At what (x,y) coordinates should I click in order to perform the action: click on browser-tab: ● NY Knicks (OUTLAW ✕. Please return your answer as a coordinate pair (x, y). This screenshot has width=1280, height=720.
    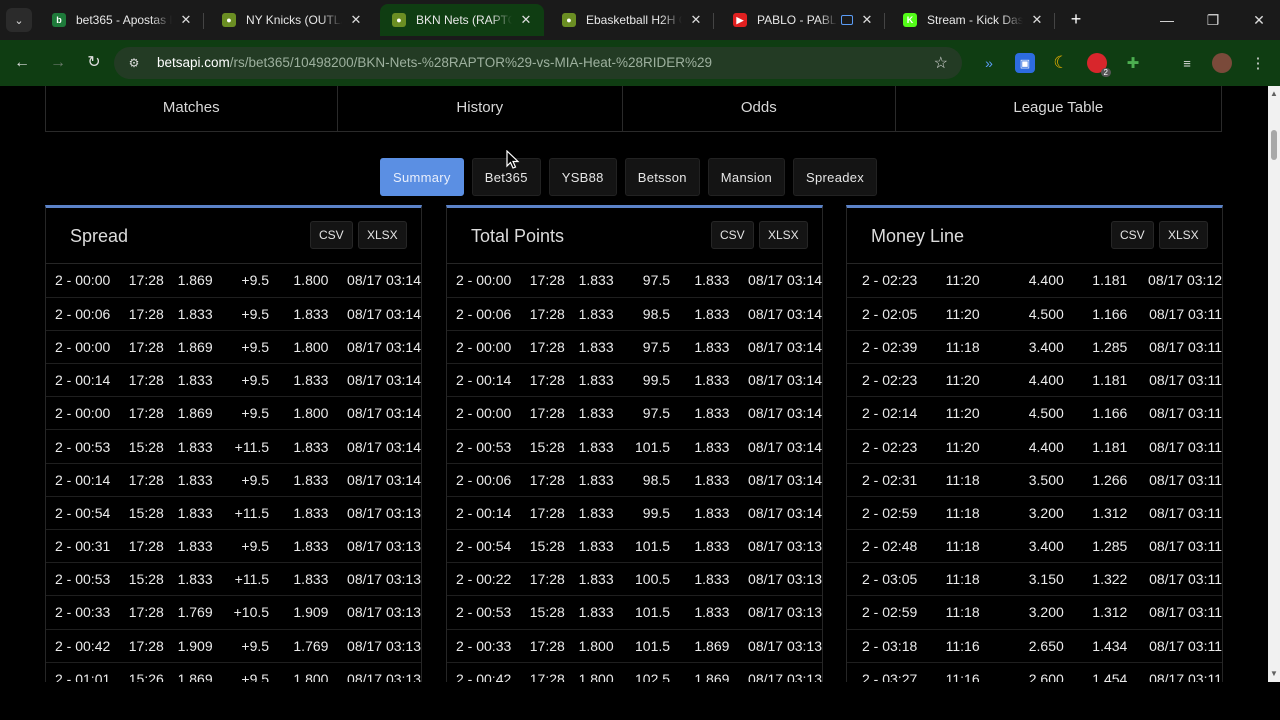
    Looking at the image, I should click on (292, 20).